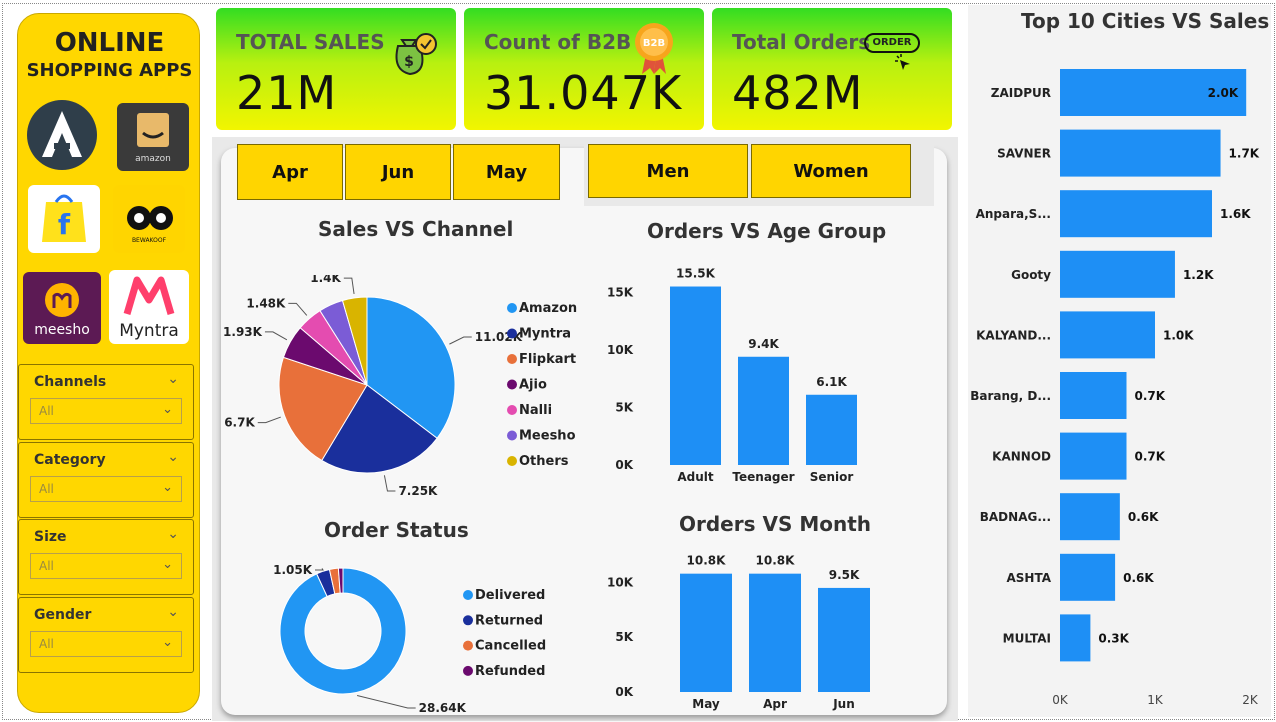 Image resolution: width=1276 pixels, height=722 pixels. I want to click on legend-label: Ajio, so click(533, 385).